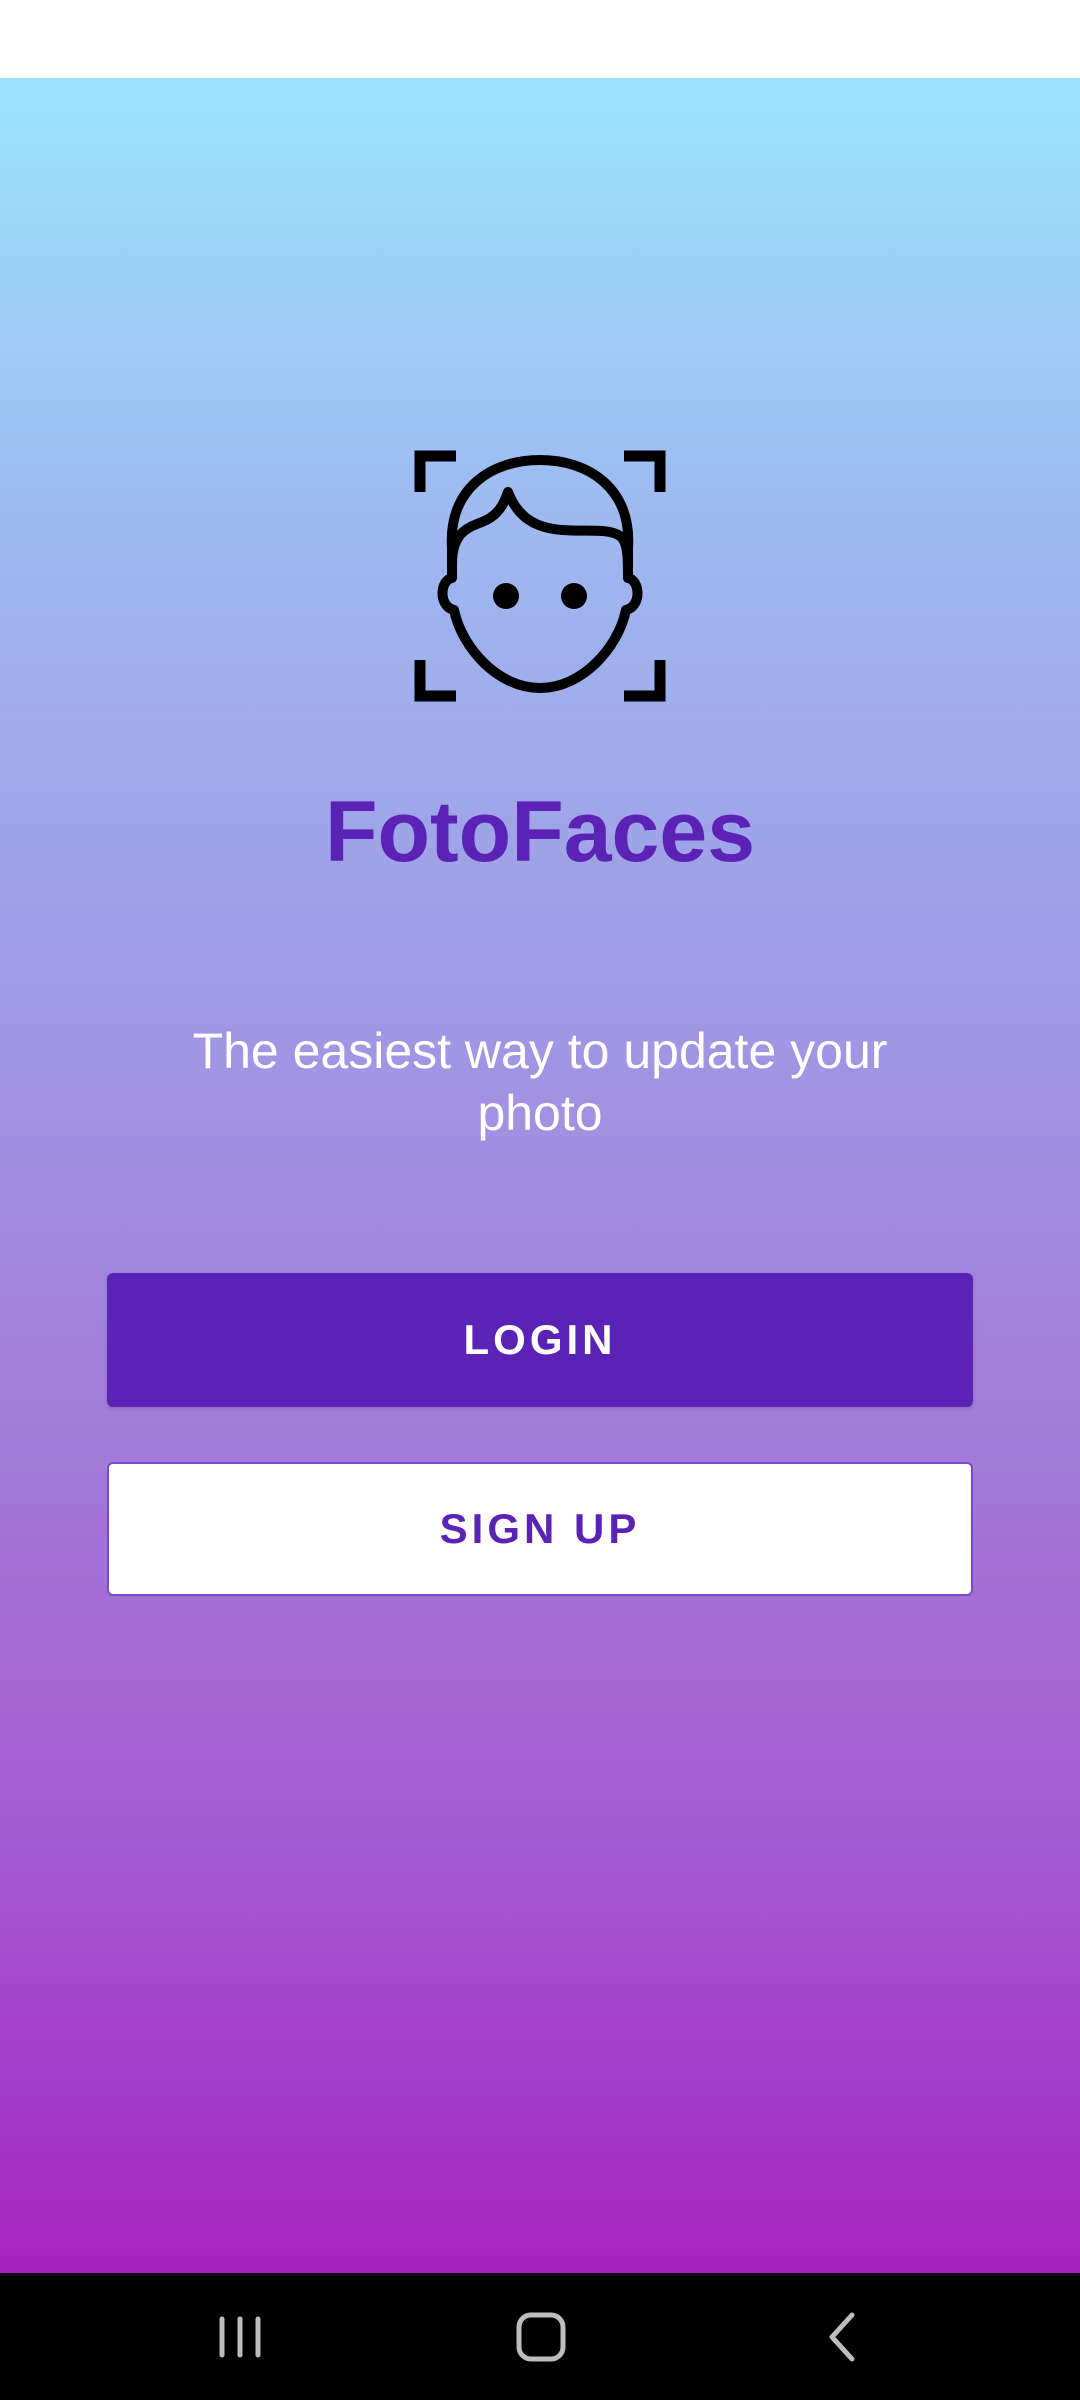 This screenshot has width=1080, height=2400. Describe the element at coordinates (540, 576) in the screenshot. I see `face-scan-icon` at that location.